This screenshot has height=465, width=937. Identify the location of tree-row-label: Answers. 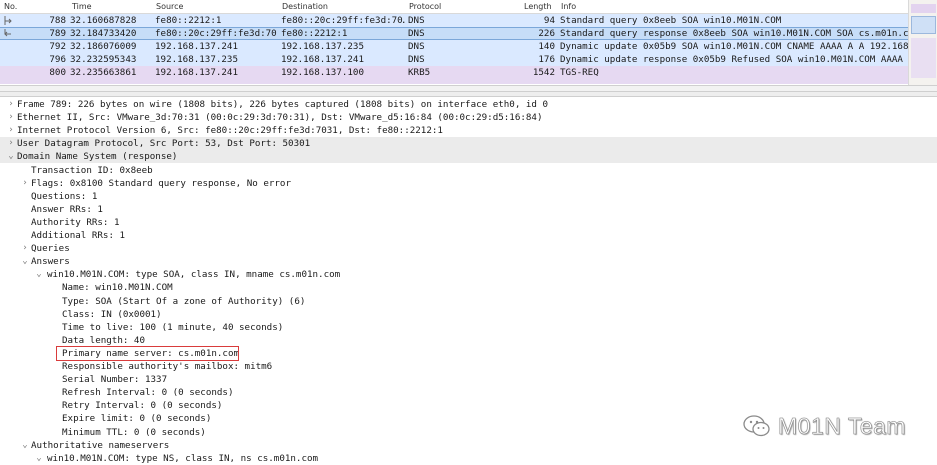
(50, 262).